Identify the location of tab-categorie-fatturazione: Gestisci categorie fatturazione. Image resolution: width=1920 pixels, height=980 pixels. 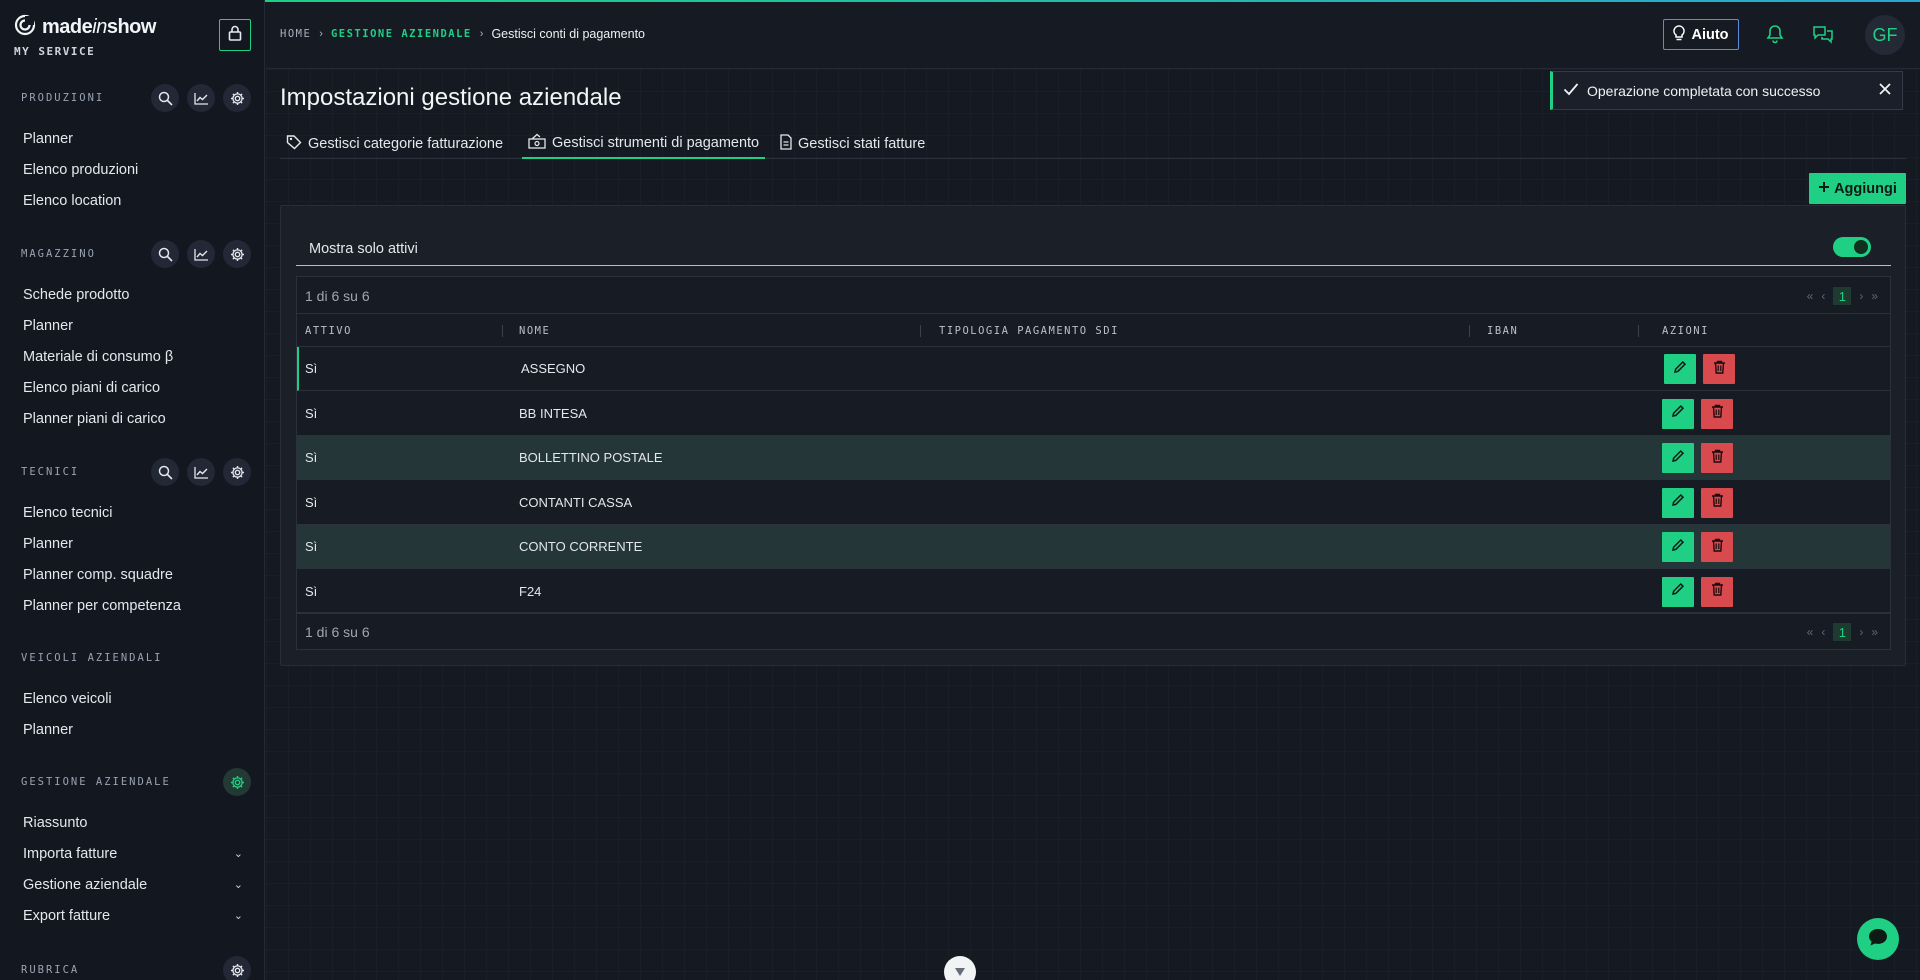
(394, 144).